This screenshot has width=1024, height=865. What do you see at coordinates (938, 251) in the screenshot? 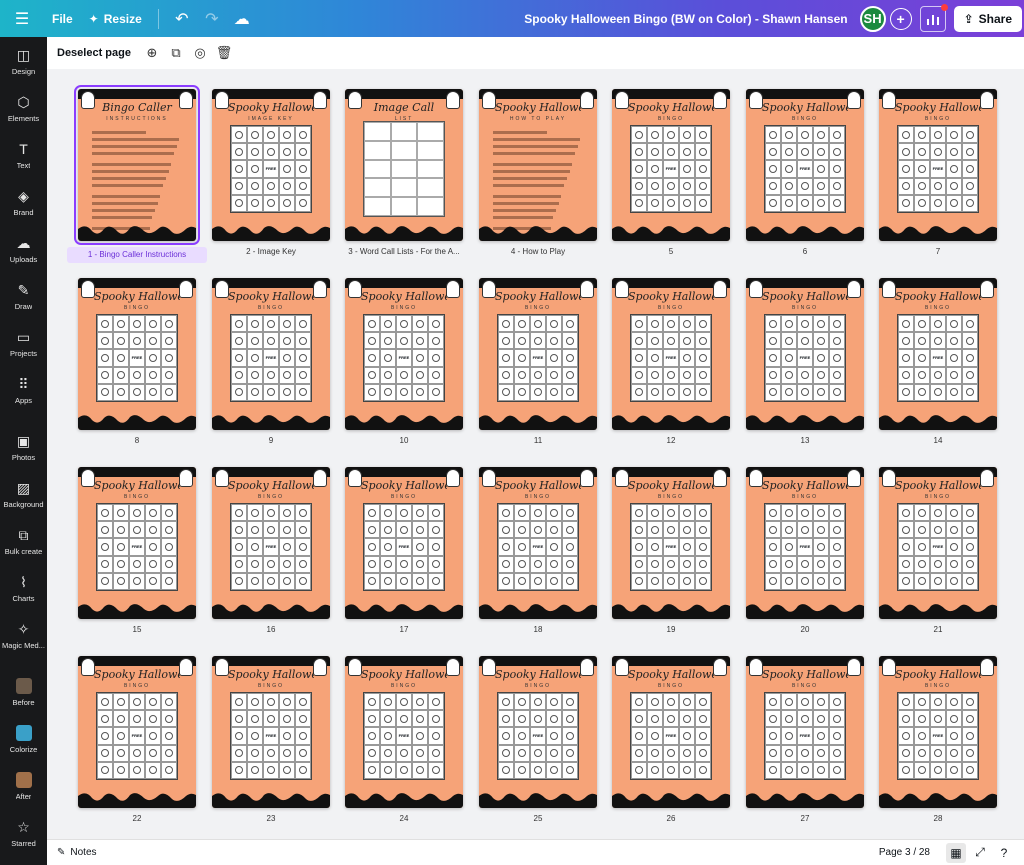
I see `page-label: 7` at bounding box center [938, 251].